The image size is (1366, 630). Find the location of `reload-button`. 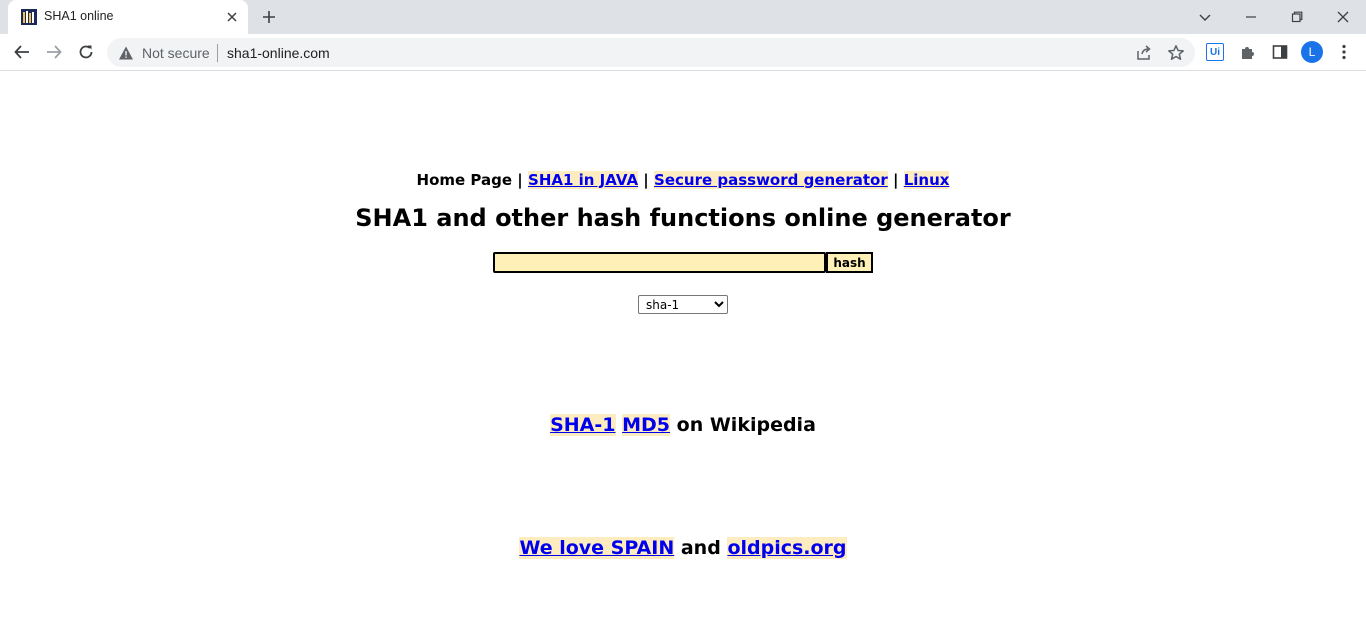

reload-button is located at coordinates (86, 52).